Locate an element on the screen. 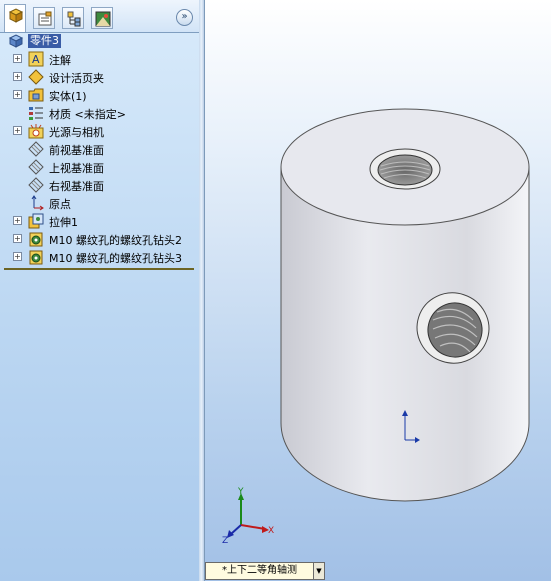 This screenshot has height=581, width=551. tab-display-manager is located at coordinates (102, 18).